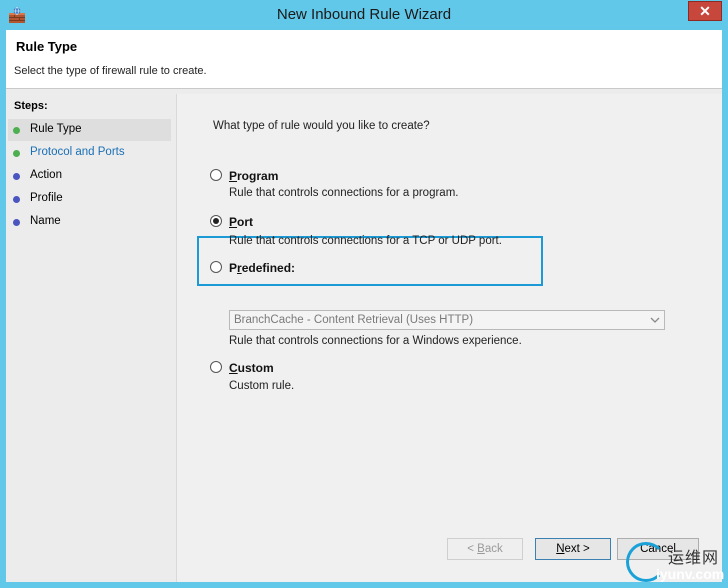 The image size is (728, 588). What do you see at coordinates (89, 176) in the screenshot?
I see `step-action: Action` at bounding box center [89, 176].